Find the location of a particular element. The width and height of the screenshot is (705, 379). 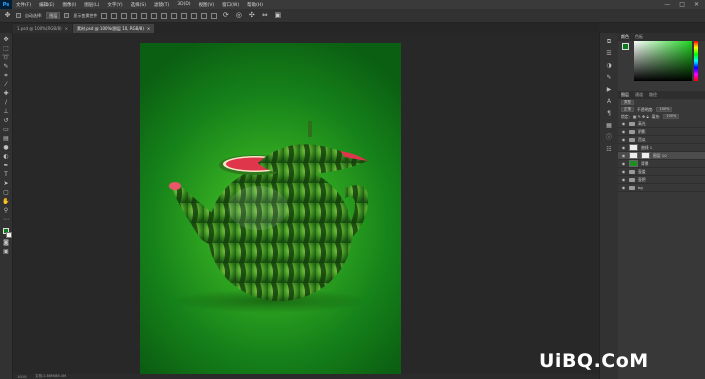

show-transform-checkbox is located at coordinates (67, 15).